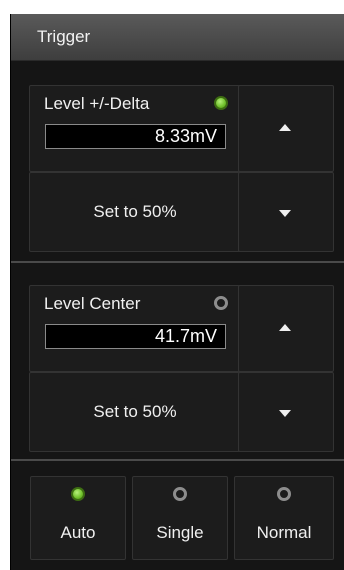  What do you see at coordinates (180, 518) in the screenshot?
I see `mode-single-button: Single` at bounding box center [180, 518].